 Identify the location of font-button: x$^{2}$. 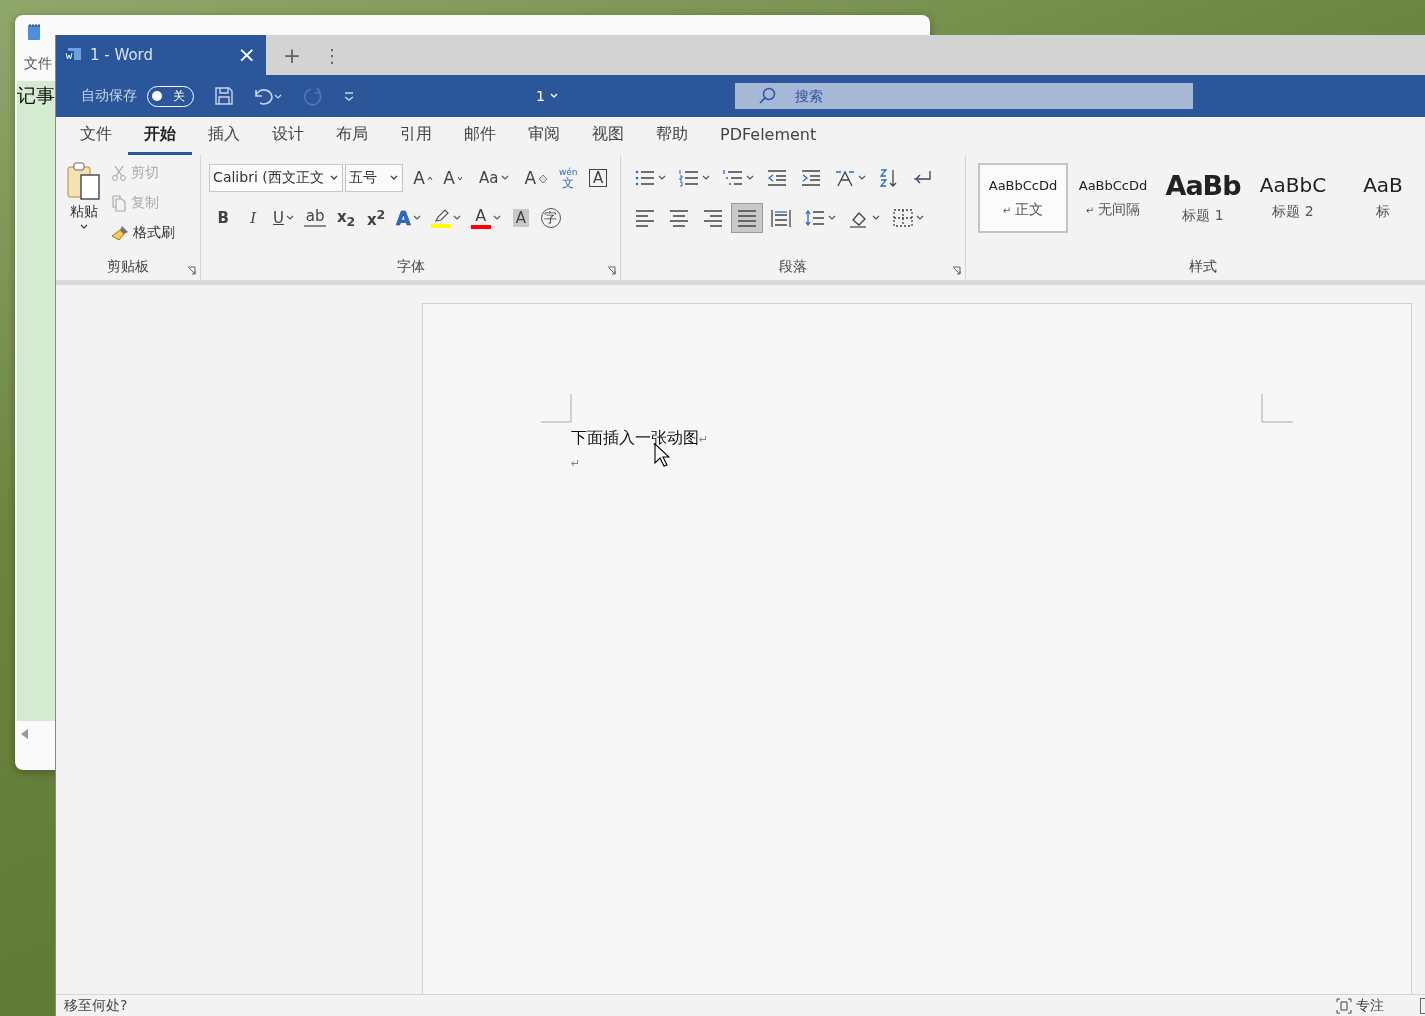
(376, 218).